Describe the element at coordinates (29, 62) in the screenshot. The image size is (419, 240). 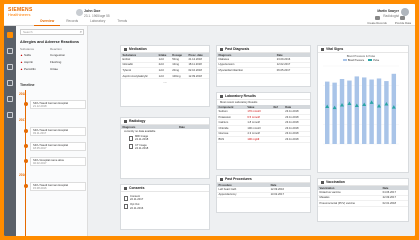
I see `allergy-substance: Aspirin` at that location.